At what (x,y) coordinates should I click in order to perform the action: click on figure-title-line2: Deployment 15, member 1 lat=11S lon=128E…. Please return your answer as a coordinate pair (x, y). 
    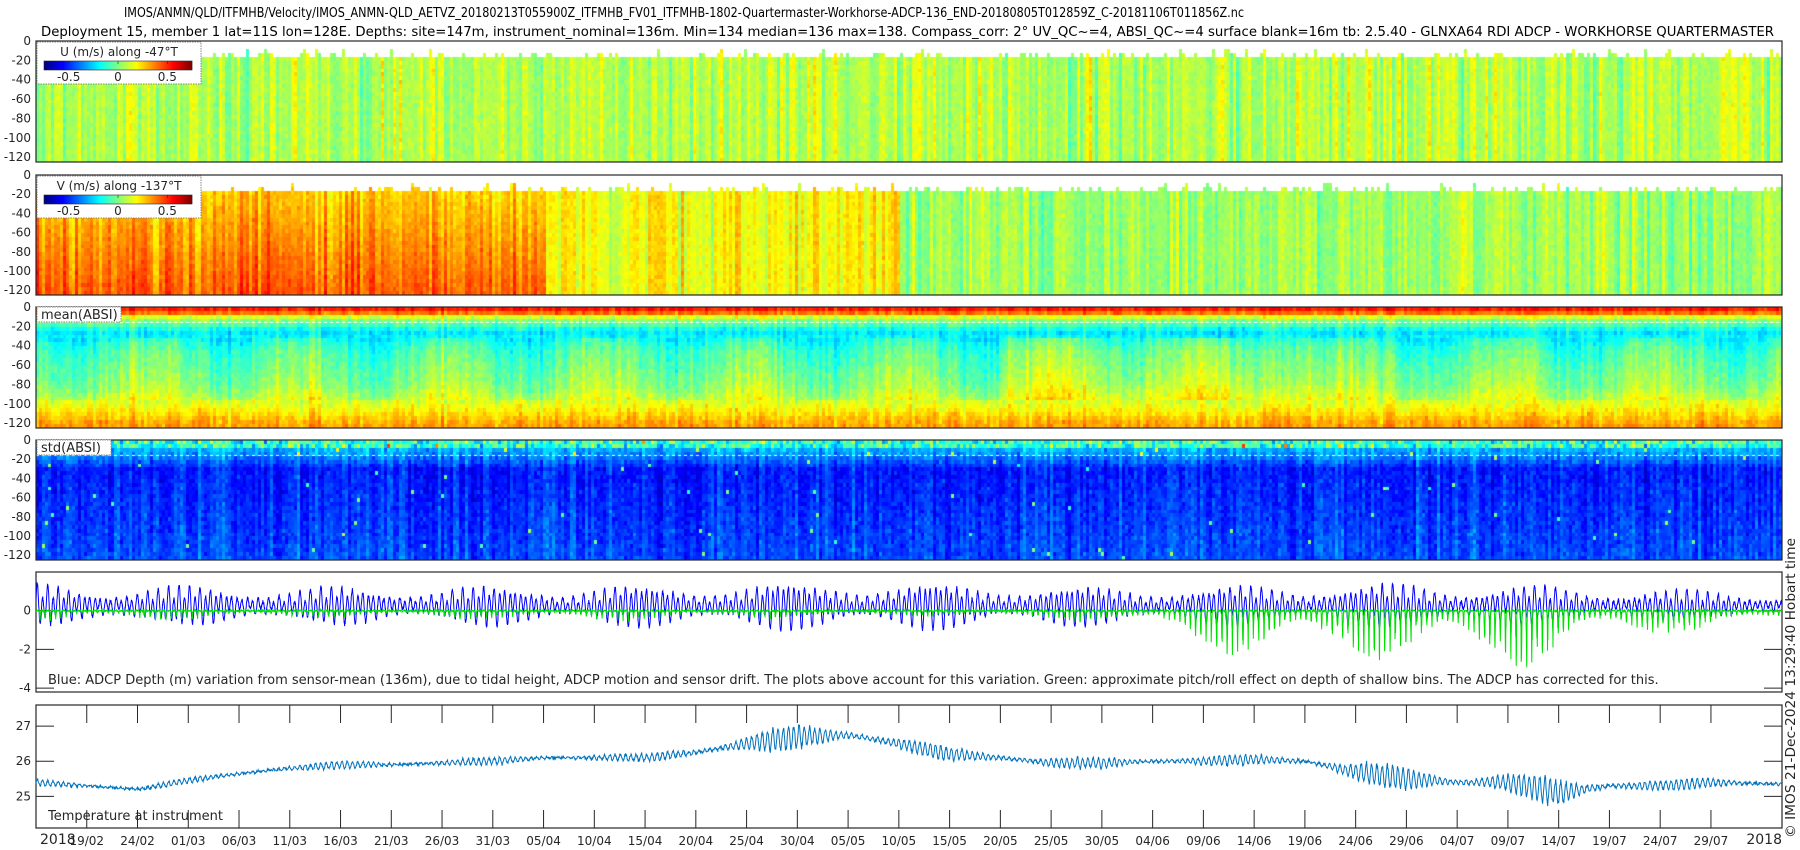
    Looking at the image, I should click on (907, 32).